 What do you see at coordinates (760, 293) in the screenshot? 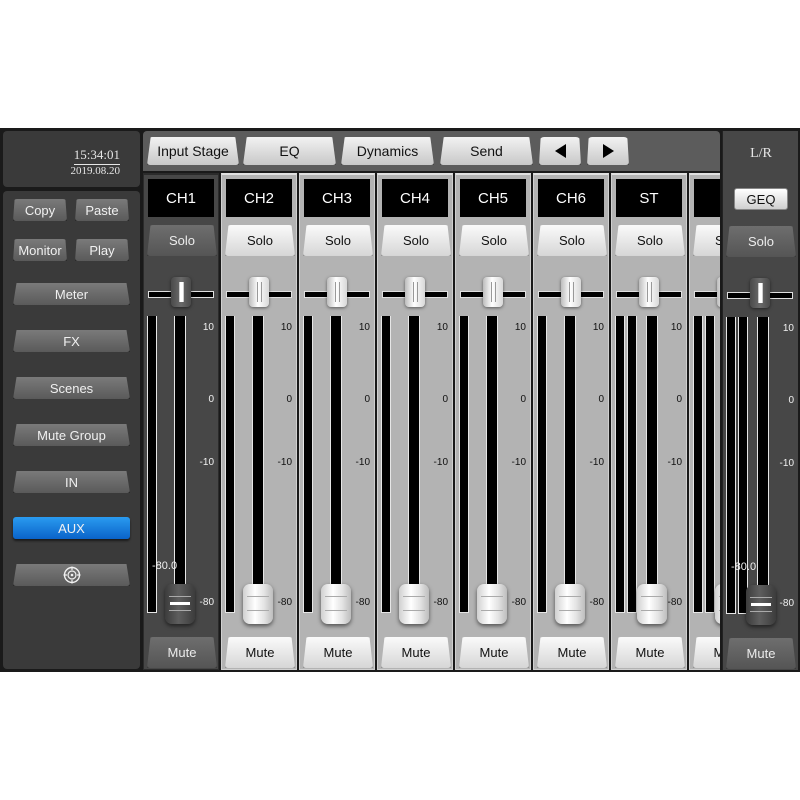
I see `master-pan-knob` at bounding box center [760, 293].